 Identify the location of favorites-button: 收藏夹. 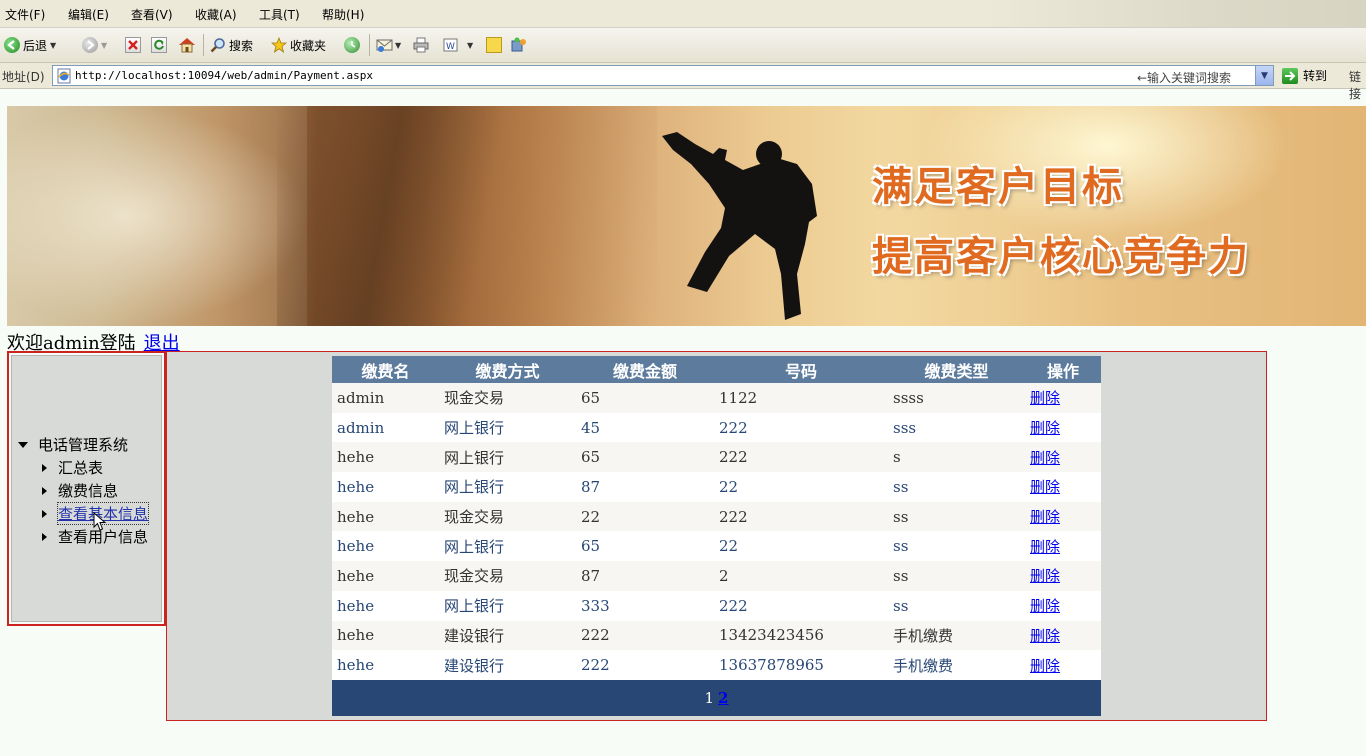
(298, 45).